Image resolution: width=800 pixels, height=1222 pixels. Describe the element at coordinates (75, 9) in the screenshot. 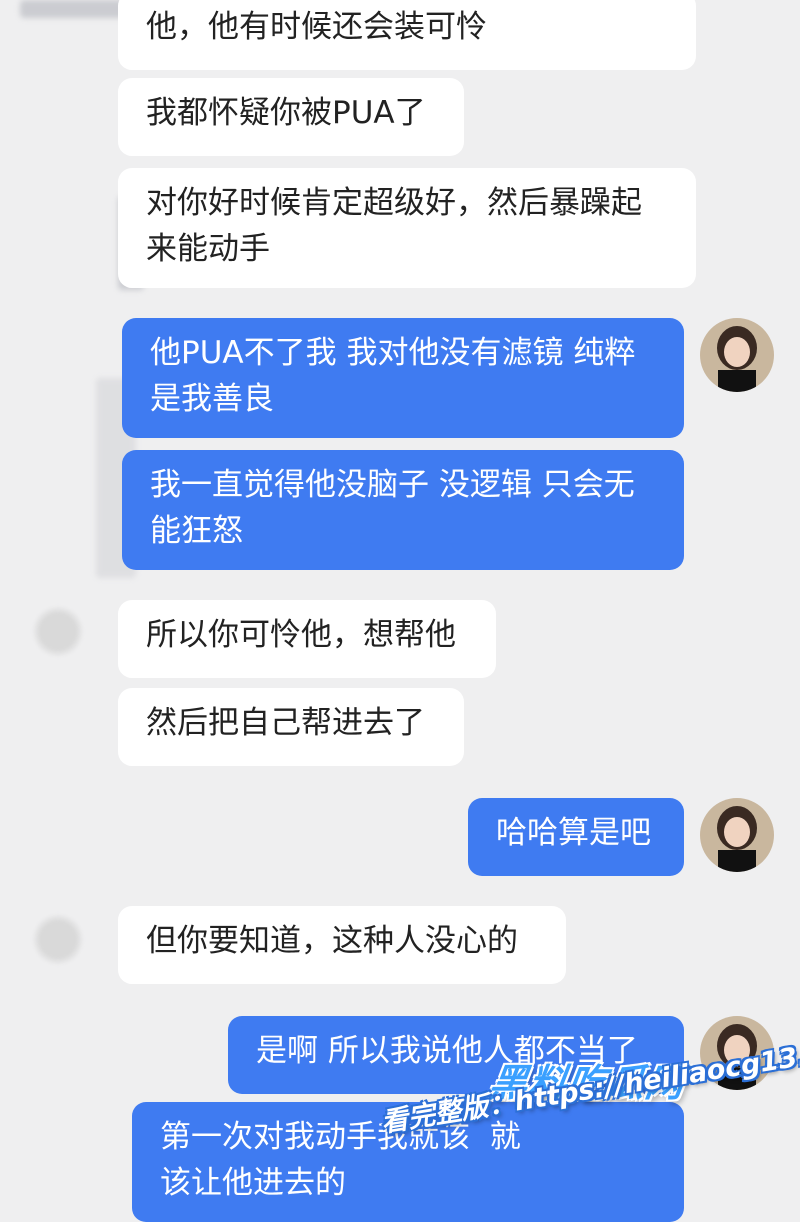

I see `redaction-scribble` at that location.